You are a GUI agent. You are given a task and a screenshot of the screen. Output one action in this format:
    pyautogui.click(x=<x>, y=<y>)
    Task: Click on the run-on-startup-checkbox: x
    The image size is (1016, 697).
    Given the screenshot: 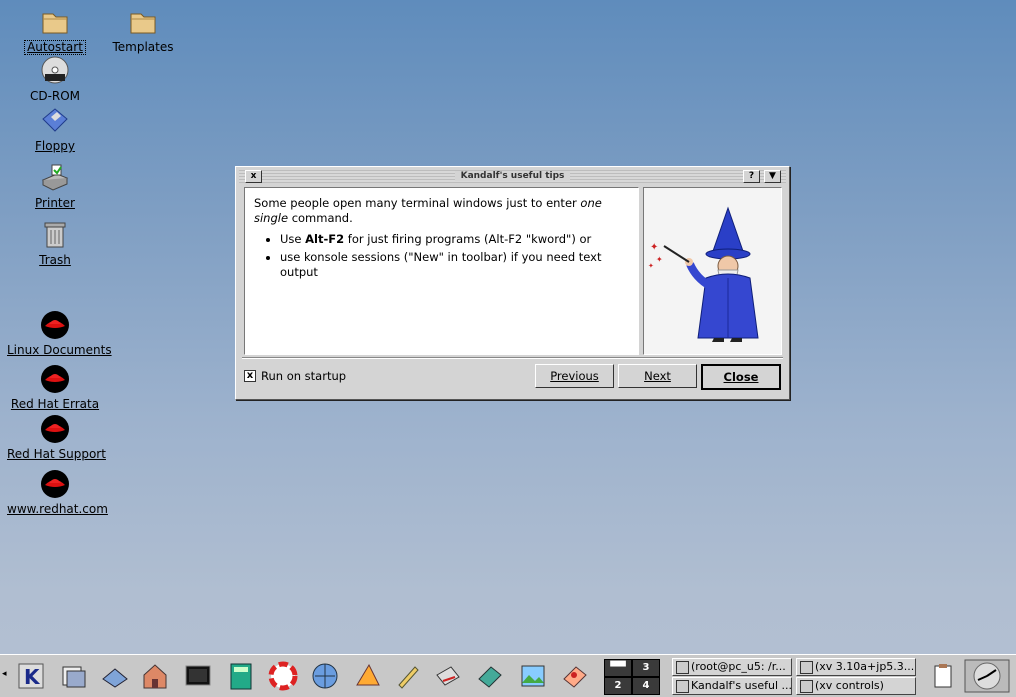 What is the action you would take?
    pyautogui.click(x=250, y=376)
    